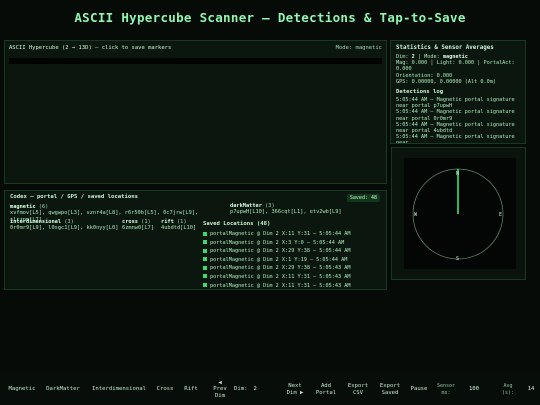  I want to click on sensor-ms-label: Sensor ms:, so click(446, 389).